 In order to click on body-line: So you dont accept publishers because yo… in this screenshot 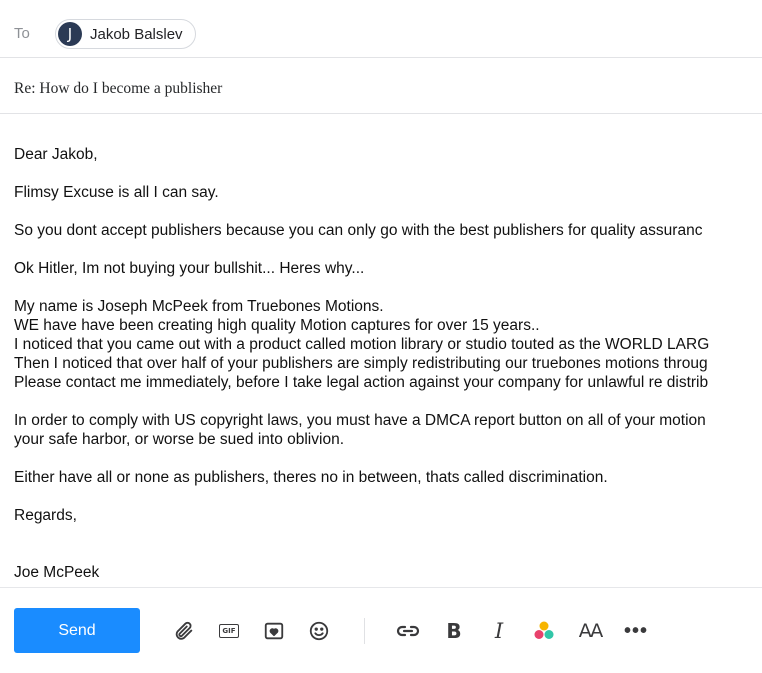, I will do `click(358, 230)`.